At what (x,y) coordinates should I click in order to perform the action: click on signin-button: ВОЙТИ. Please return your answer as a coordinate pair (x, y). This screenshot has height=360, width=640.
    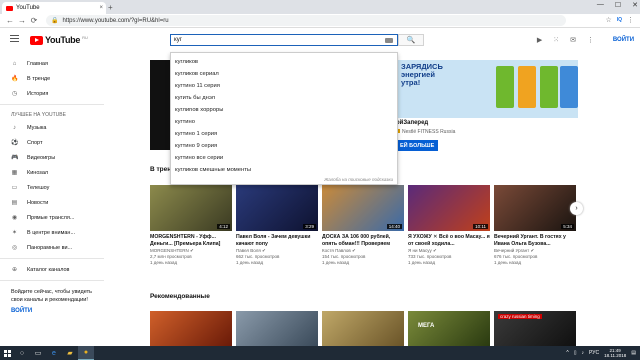
    Looking at the image, I should click on (623, 40).